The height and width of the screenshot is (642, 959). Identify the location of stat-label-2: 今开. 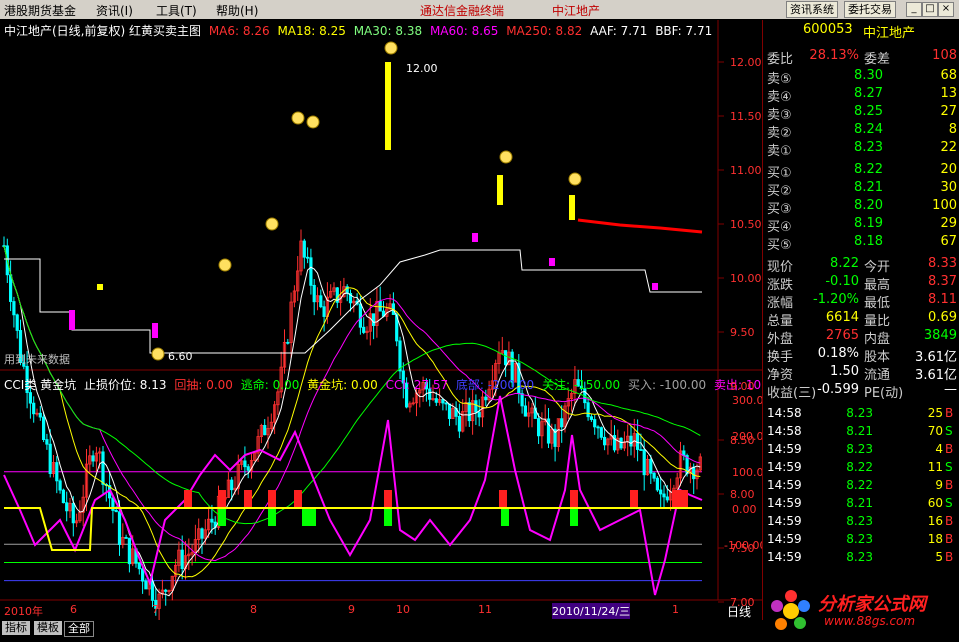
(877, 267).